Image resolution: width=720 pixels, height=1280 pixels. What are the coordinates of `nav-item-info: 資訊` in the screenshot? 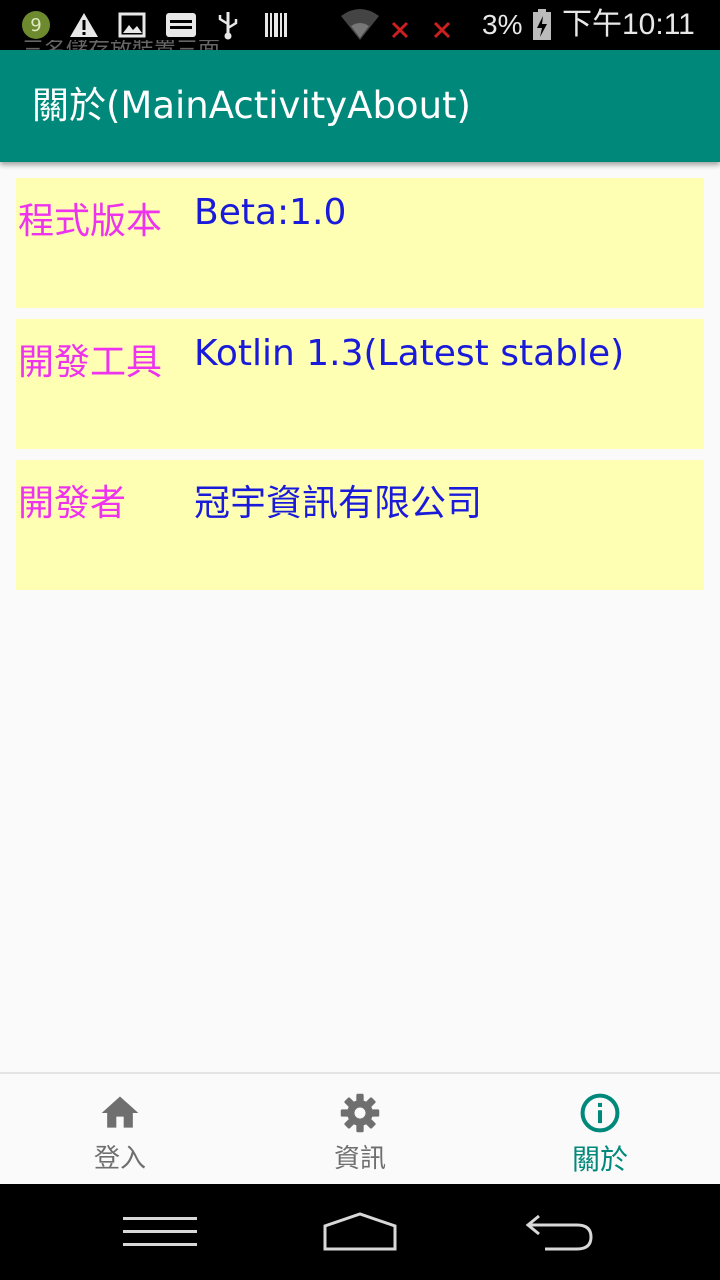 It's located at (360, 1130).